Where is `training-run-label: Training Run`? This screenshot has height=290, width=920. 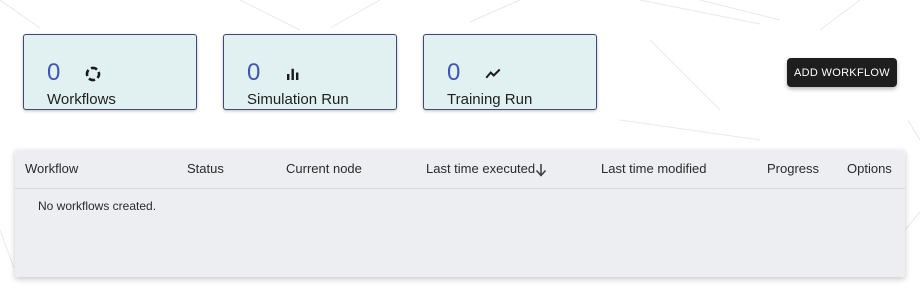
training-run-label: Training Run is located at coordinates (490, 99).